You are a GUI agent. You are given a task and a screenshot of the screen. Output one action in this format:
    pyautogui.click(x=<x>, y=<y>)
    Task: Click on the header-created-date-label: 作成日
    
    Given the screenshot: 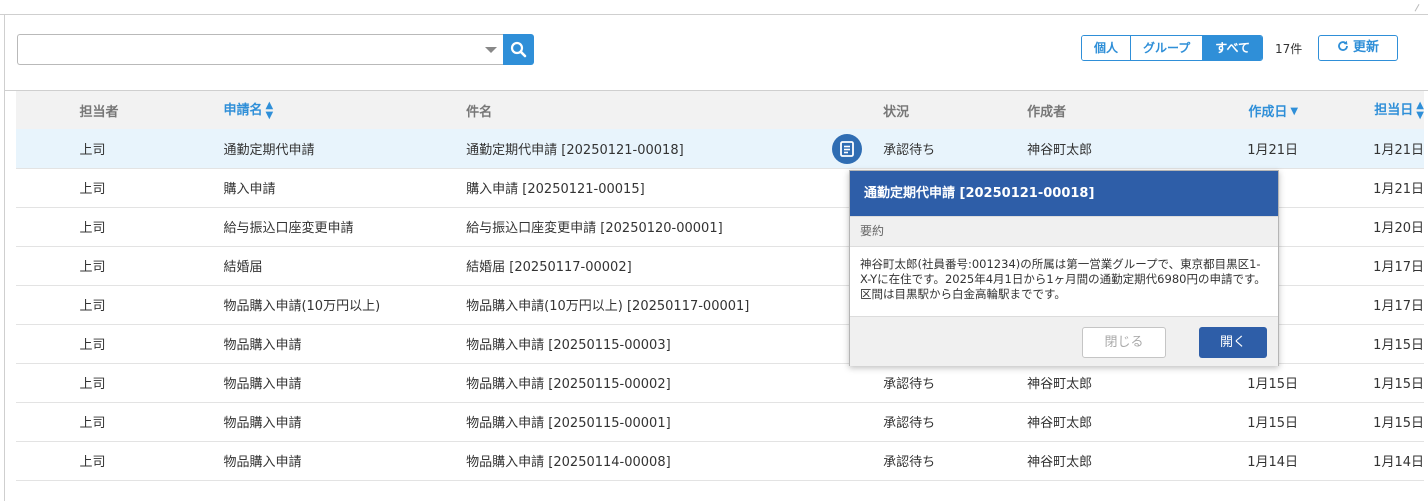 What is the action you would take?
    pyautogui.click(x=1268, y=112)
    